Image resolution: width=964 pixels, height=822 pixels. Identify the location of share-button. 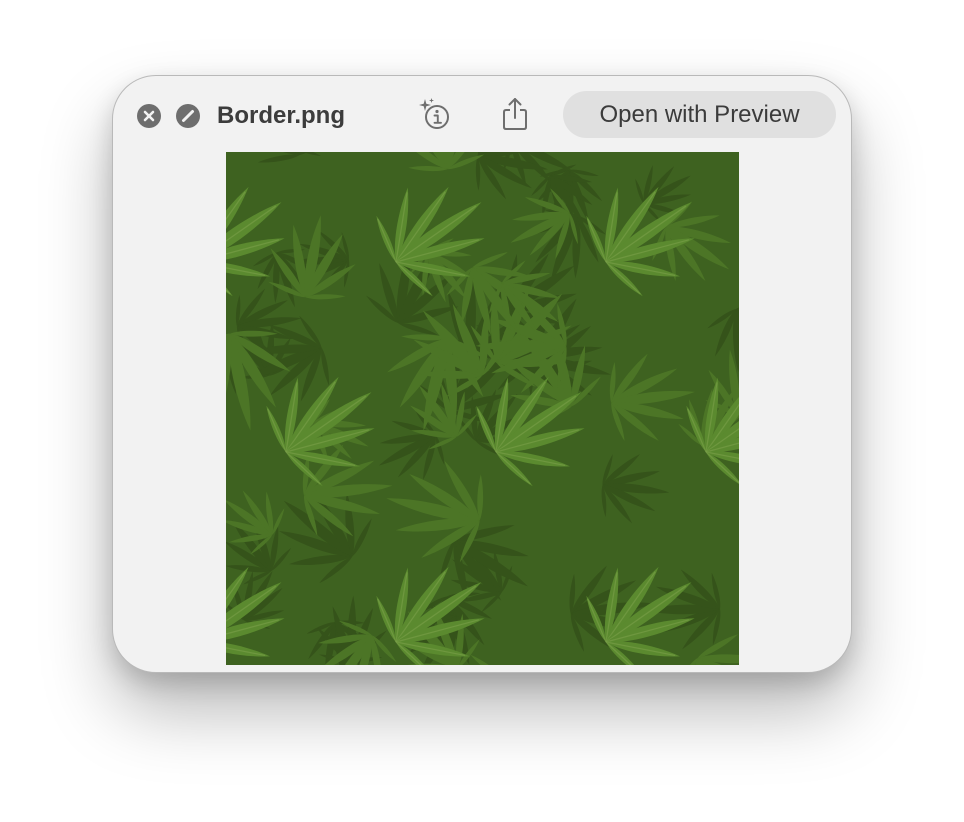
(515, 114).